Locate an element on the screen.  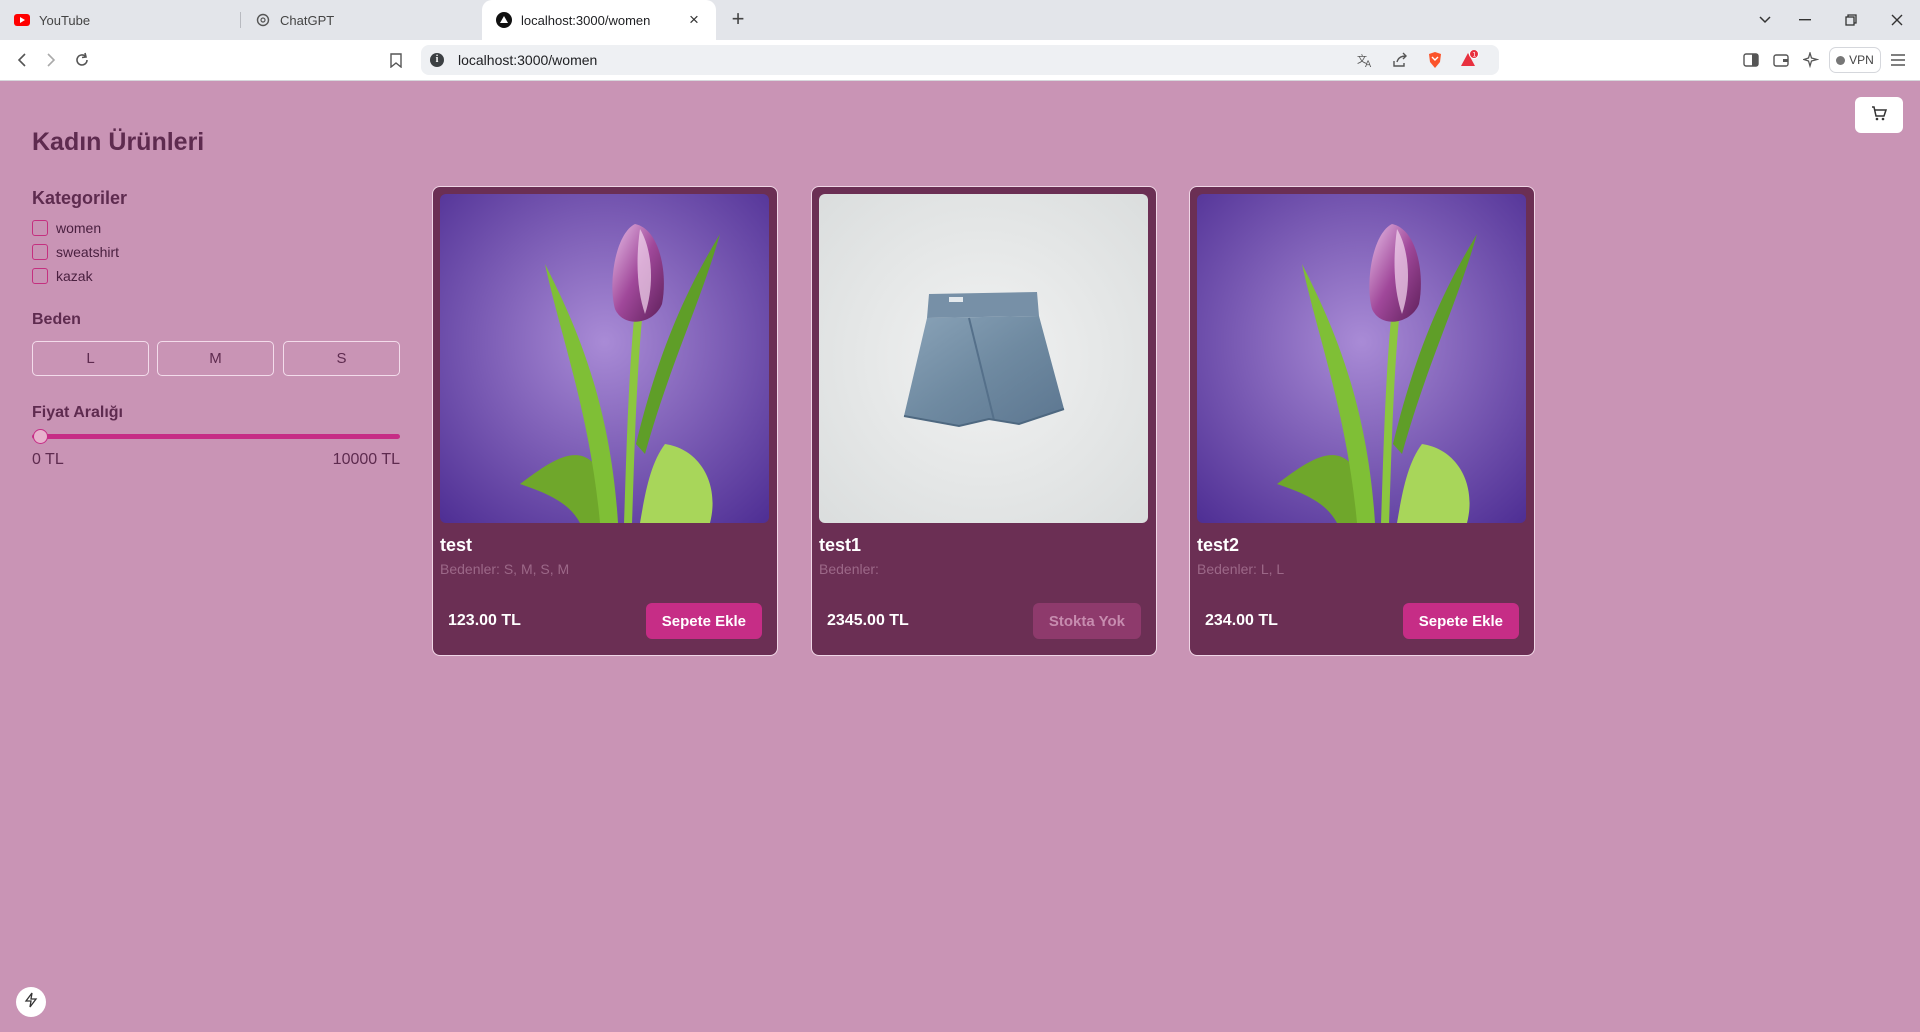
product-sizes: Bedenler: S, M, S, M is located at coordinates (505, 569).